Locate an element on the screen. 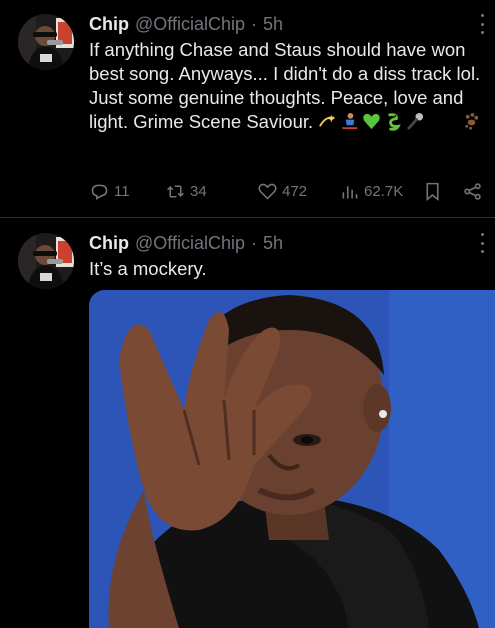 The width and height of the screenshot is (495, 628). tweet-actions: 11 34 472 62.7K is located at coordinates (288, 191).